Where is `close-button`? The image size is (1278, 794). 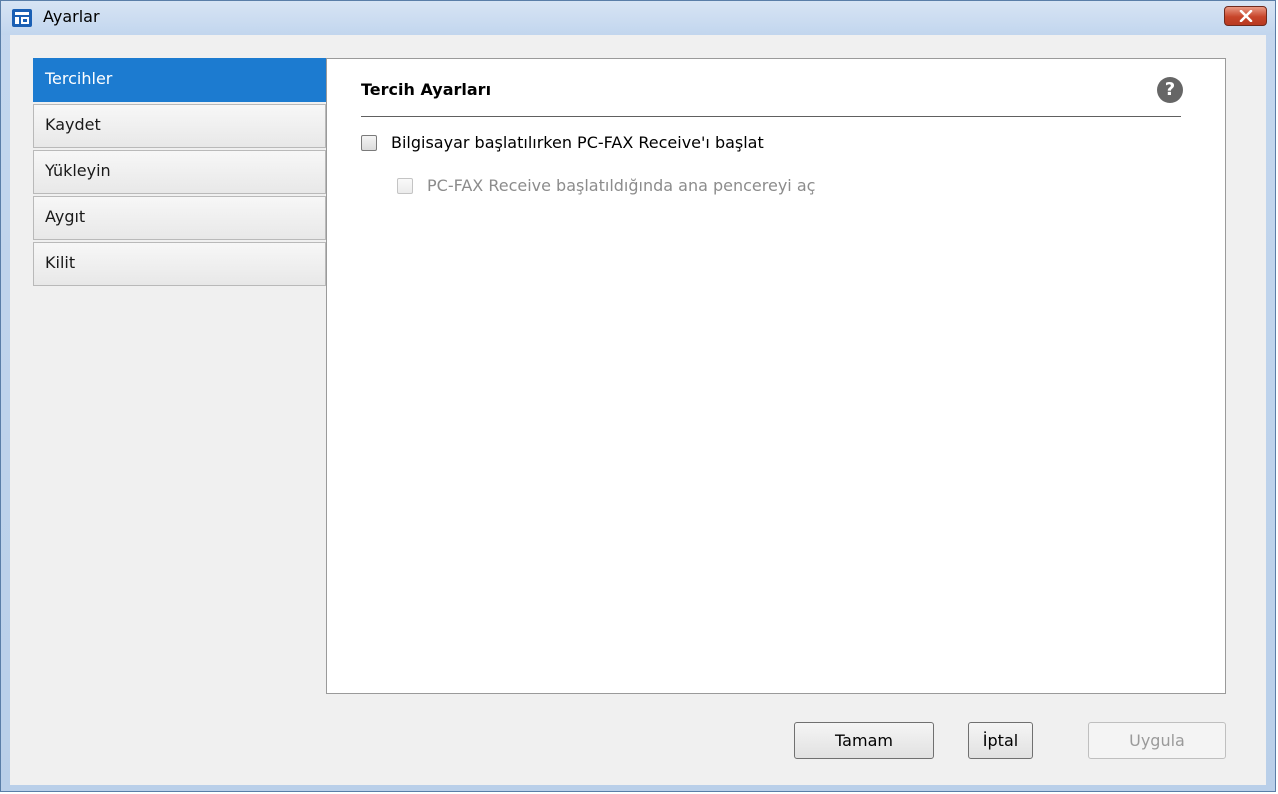 close-button is located at coordinates (1245, 16).